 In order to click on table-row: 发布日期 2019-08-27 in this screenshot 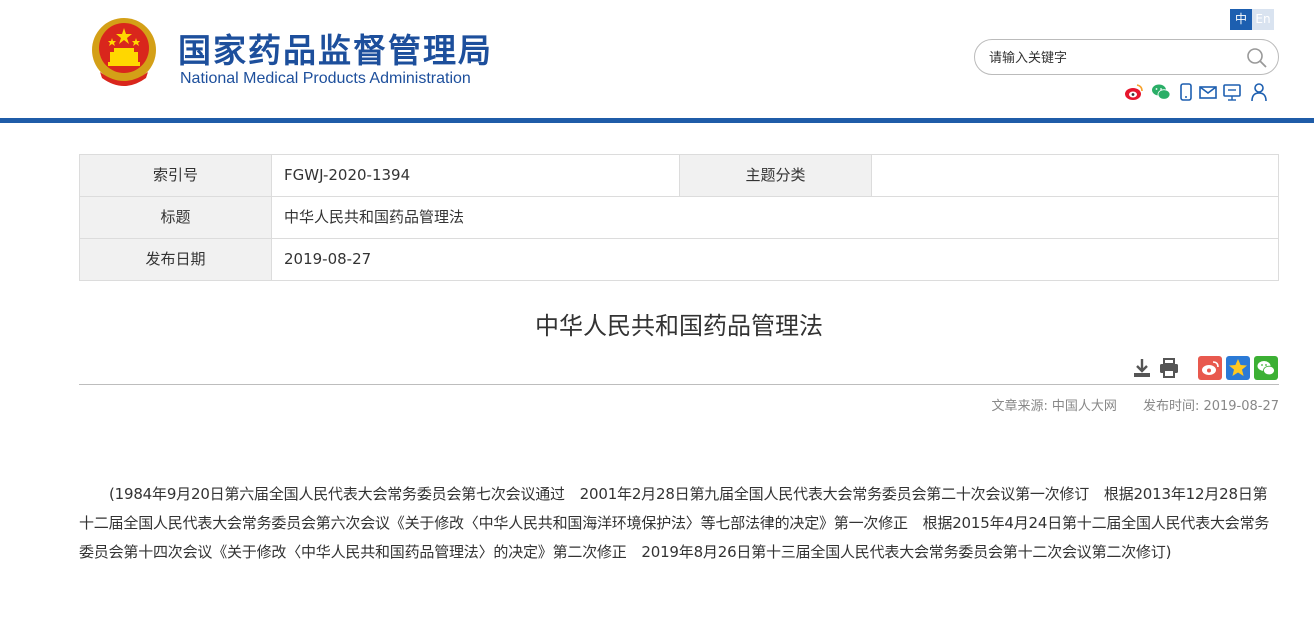, I will do `click(679, 260)`.